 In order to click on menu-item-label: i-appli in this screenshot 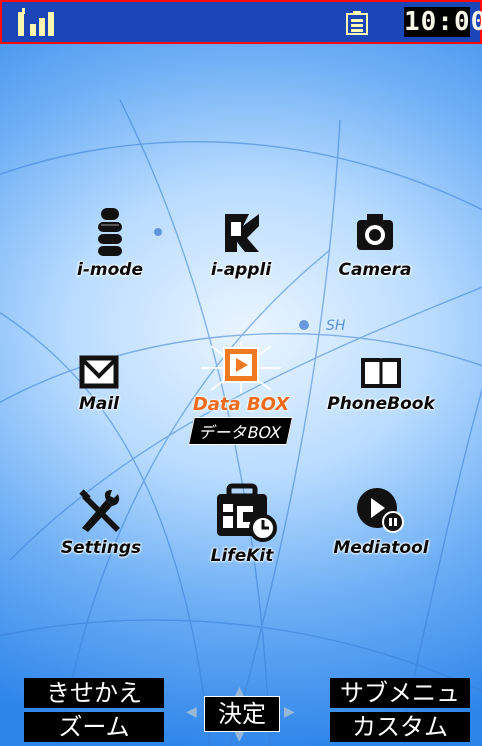, I will do `click(241, 270)`.